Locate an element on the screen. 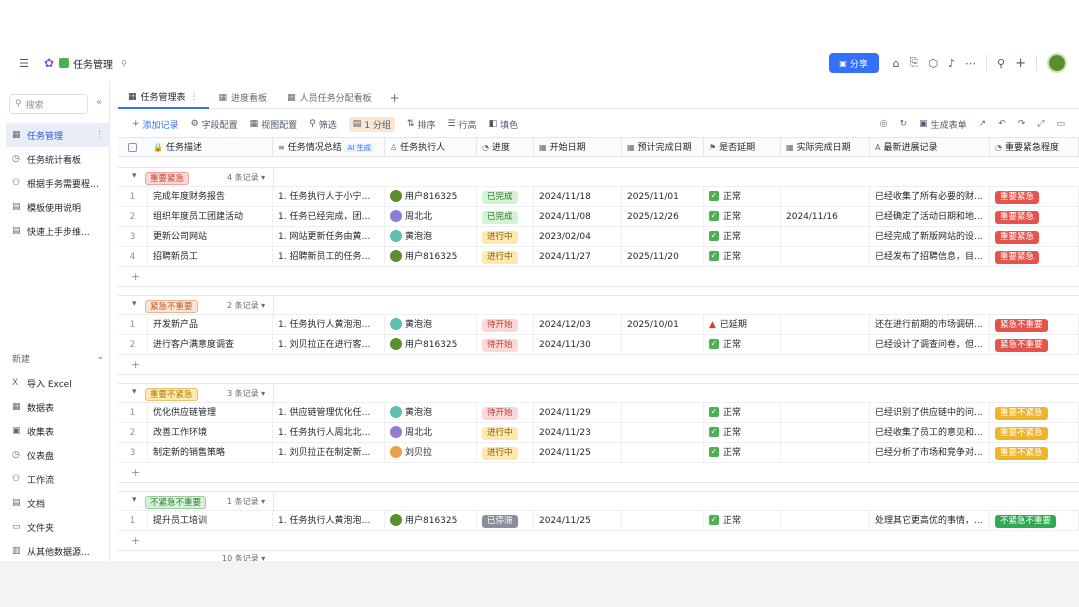 Image resolution: width=1079 pixels, height=607 pixels. column-header: ▦ 实际完成日期 is located at coordinates (825, 147).